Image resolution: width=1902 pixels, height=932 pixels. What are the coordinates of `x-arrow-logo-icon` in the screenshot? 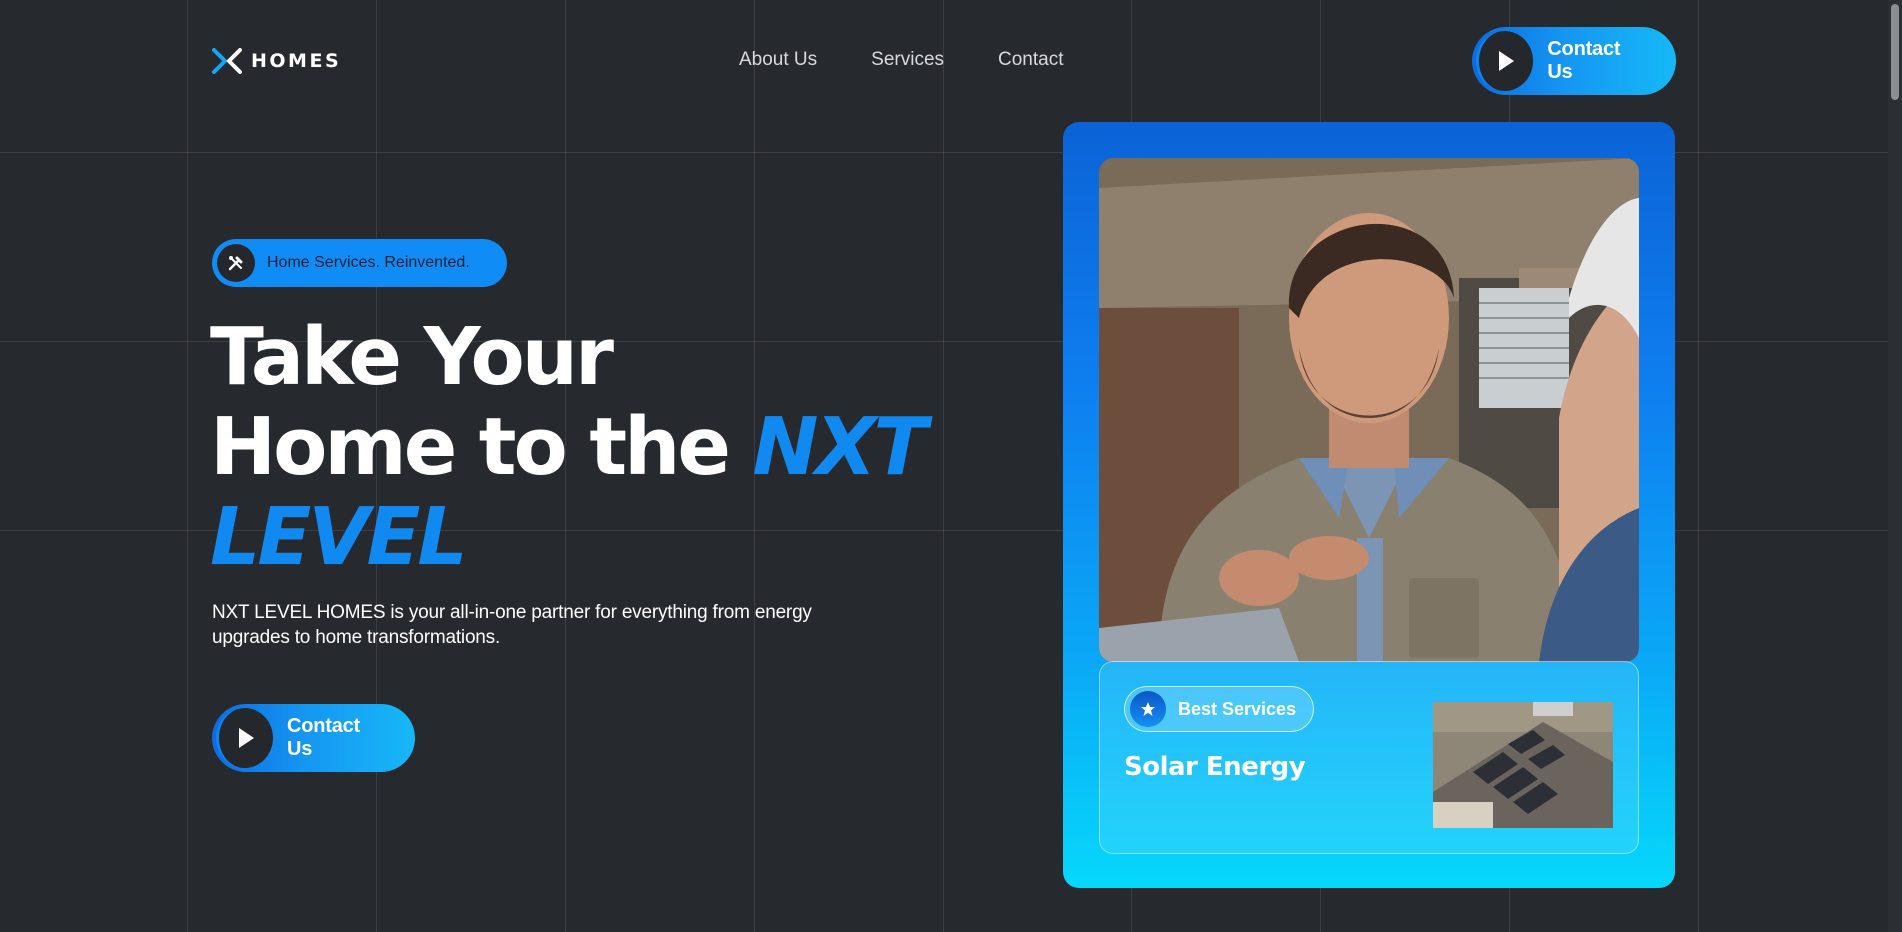 It's located at (227, 61).